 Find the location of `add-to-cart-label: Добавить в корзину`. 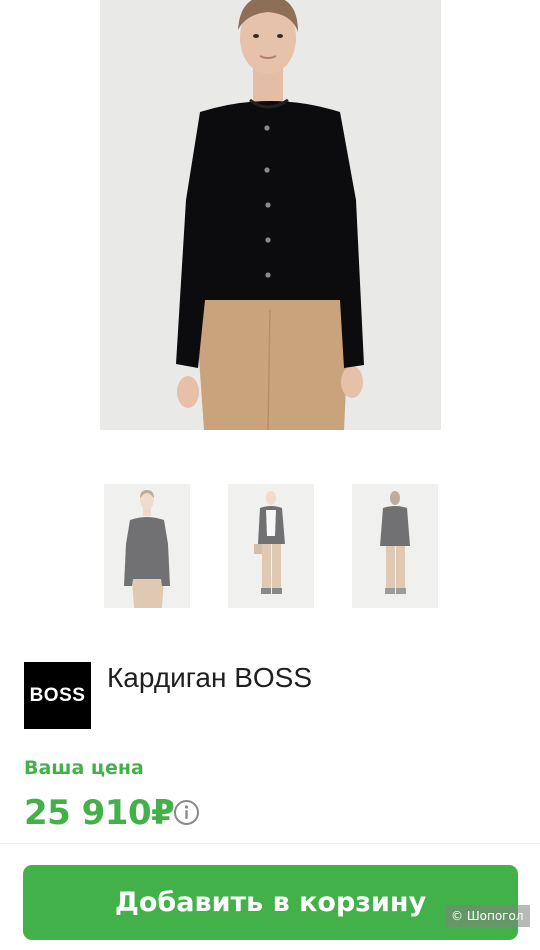

add-to-cart-label: Добавить в корзину is located at coordinates (270, 902).